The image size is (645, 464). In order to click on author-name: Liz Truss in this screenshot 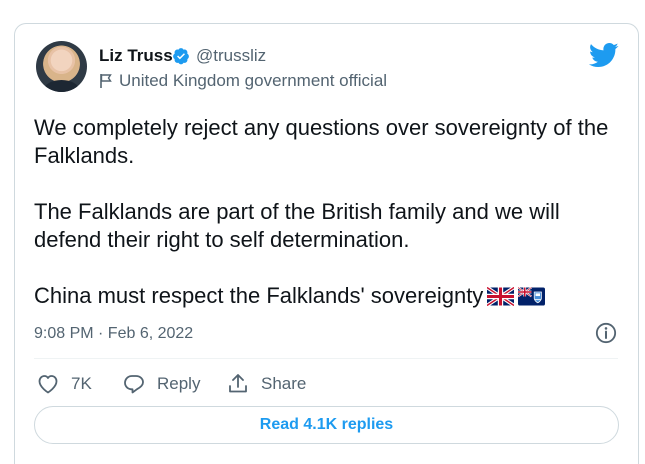, I will do `click(136, 56)`.